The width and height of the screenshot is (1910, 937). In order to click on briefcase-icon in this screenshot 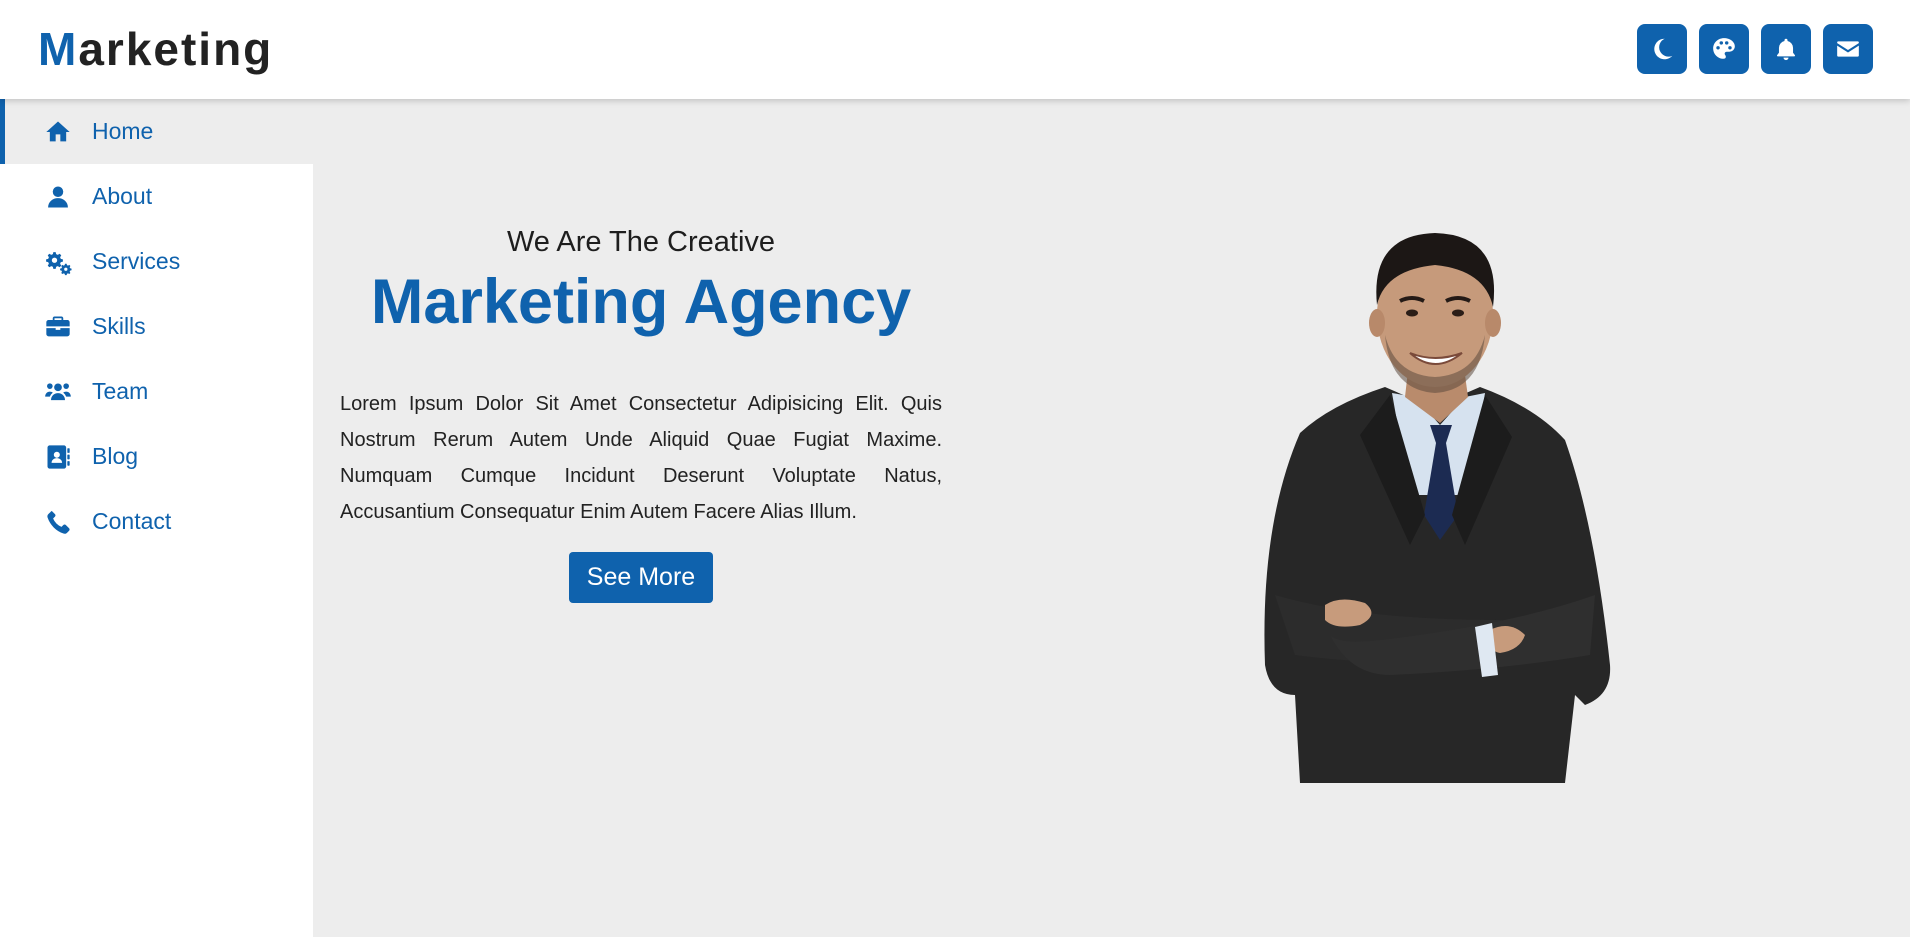, I will do `click(58, 326)`.